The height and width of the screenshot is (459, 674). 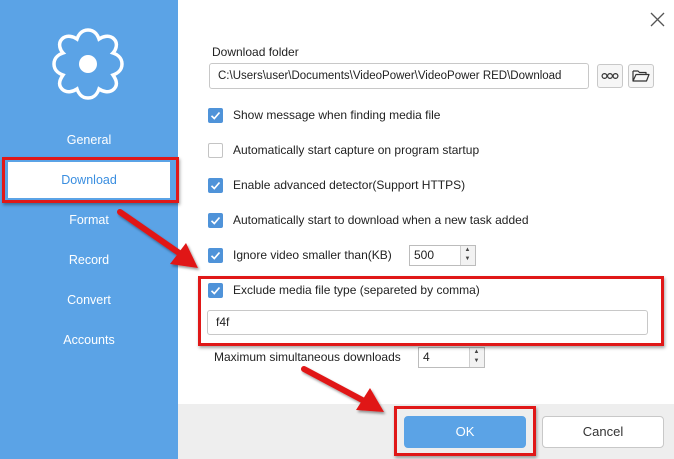 What do you see at coordinates (89, 220) in the screenshot?
I see `sidebar-item-format: Format` at bounding box center [89, 220].